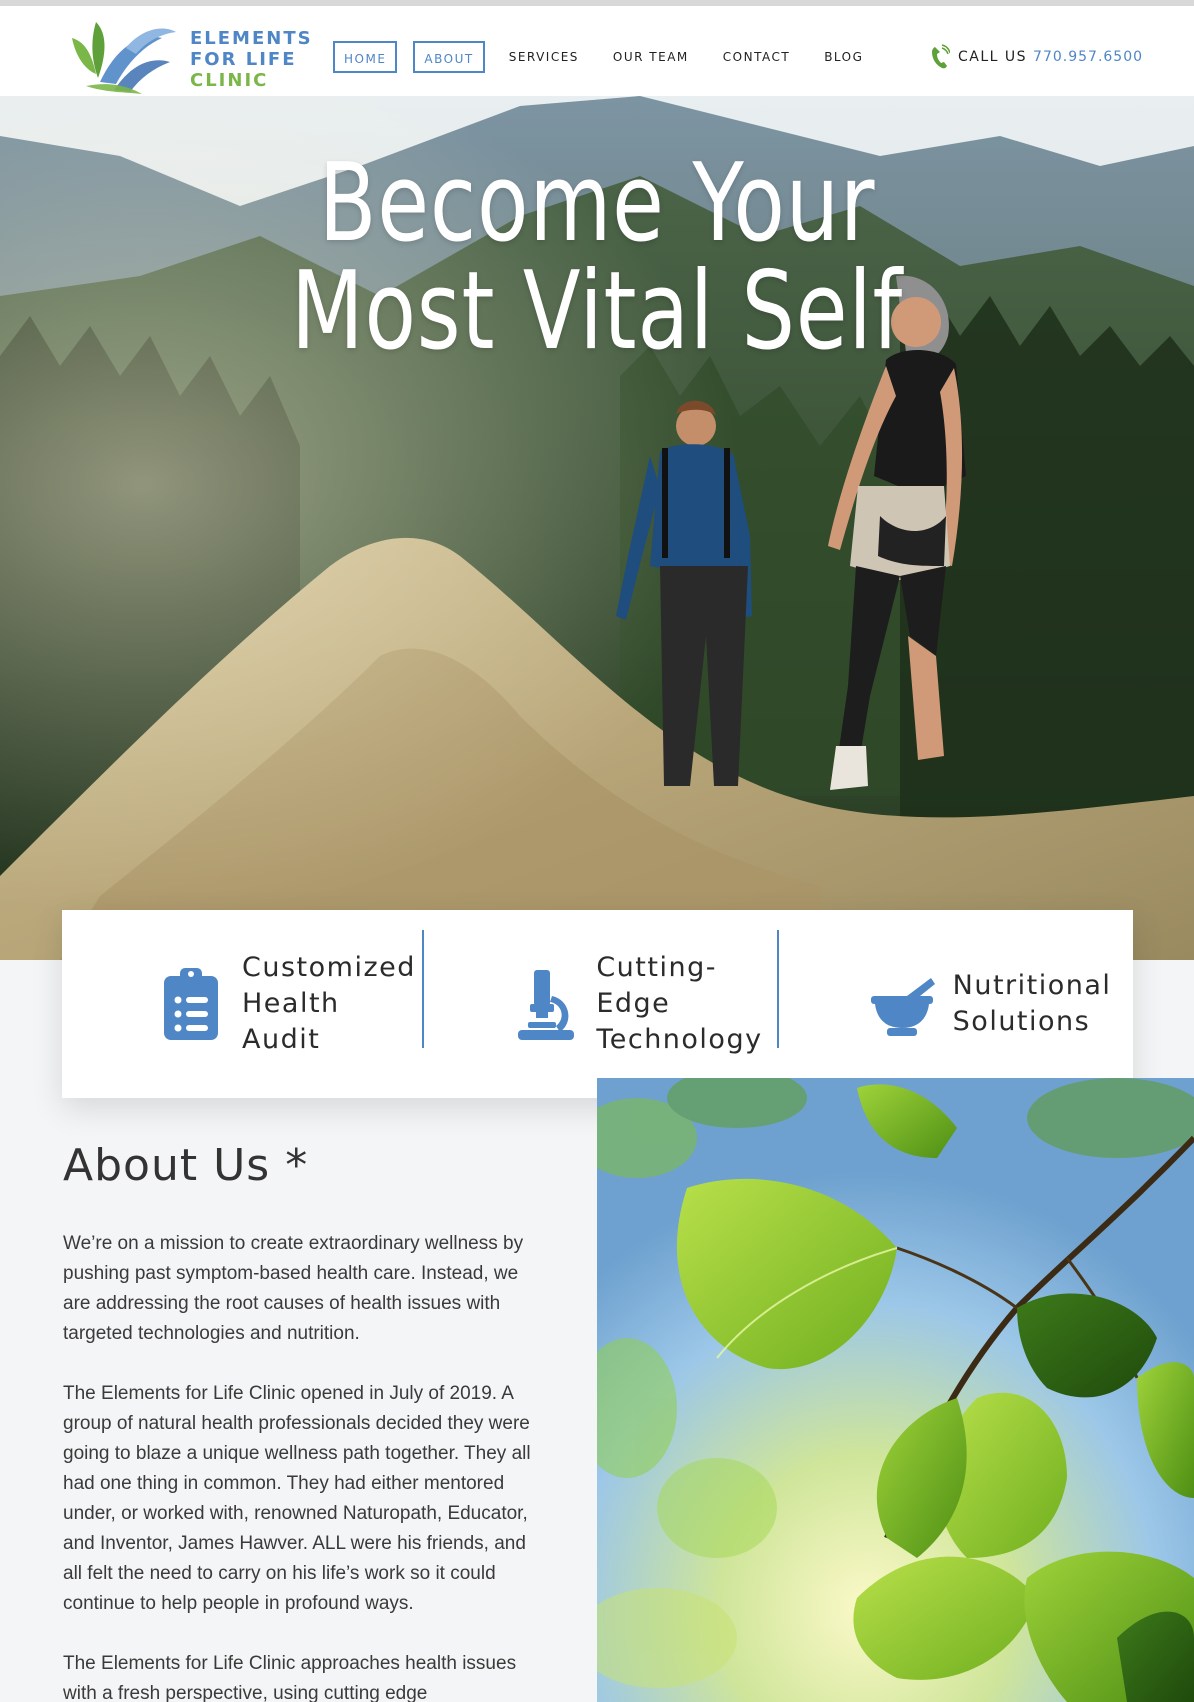 This screenshot has height=1702, width=1194. I want to click on hero-title: Become Your Most Vital Self, so click(596, 258).